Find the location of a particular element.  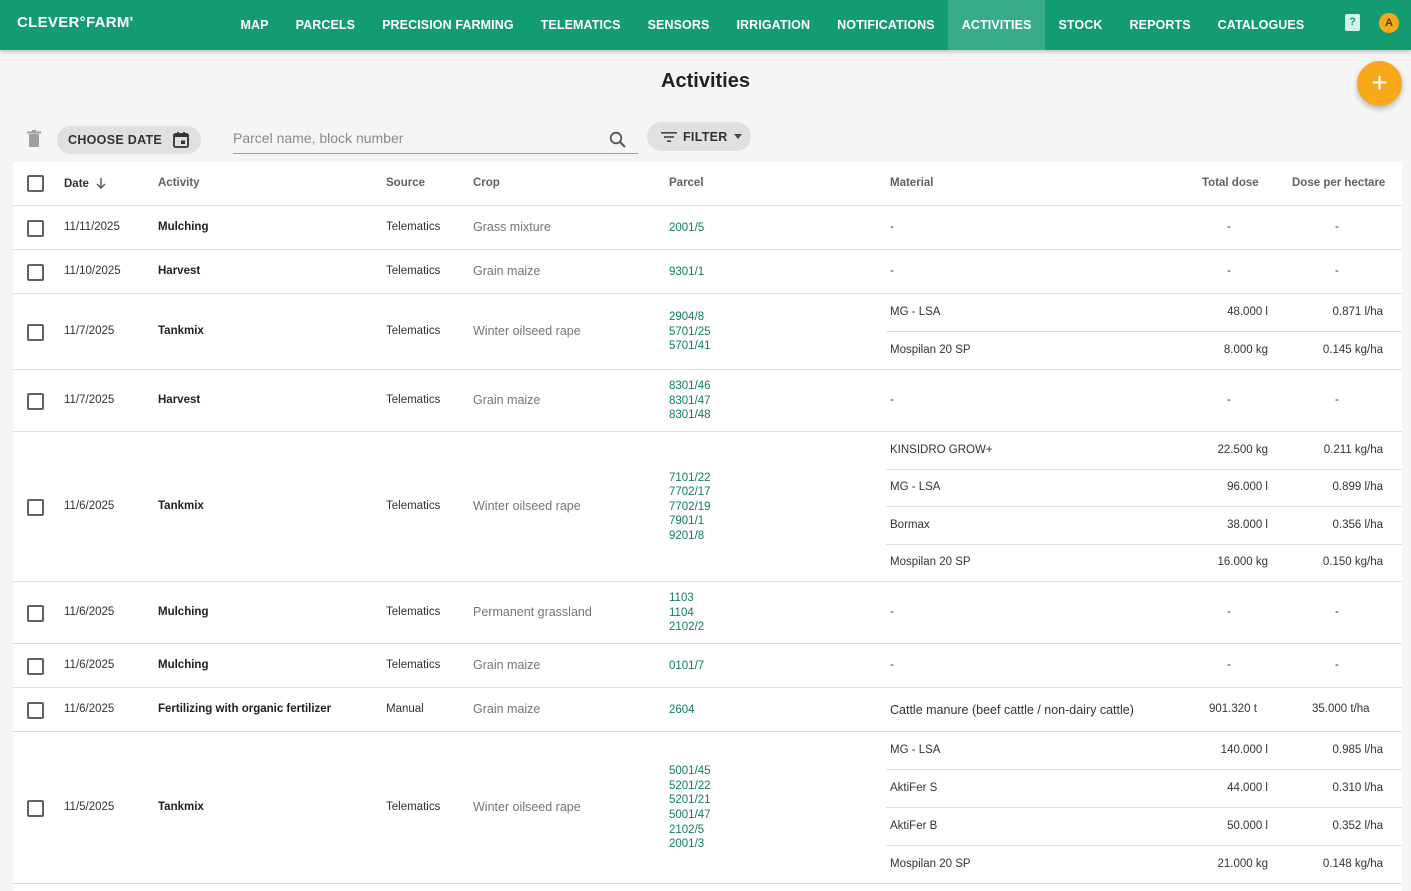

search-icon is located at coordinates (617, 139).